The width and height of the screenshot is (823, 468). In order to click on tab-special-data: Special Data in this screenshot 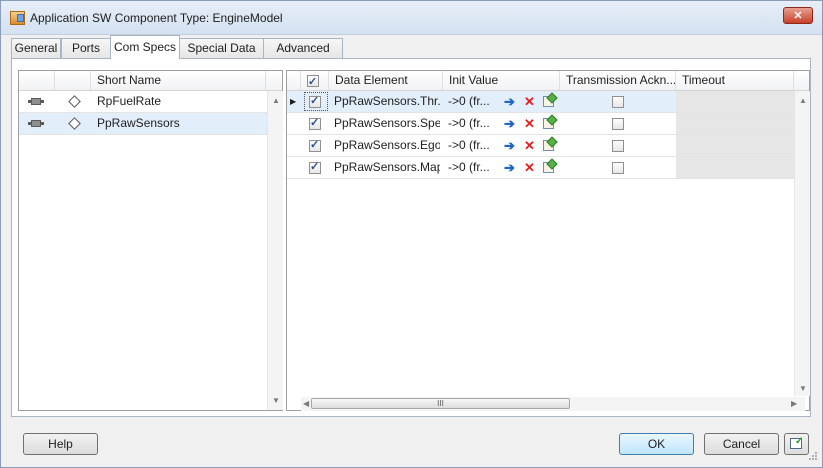, I will do `click(221, 48)`.